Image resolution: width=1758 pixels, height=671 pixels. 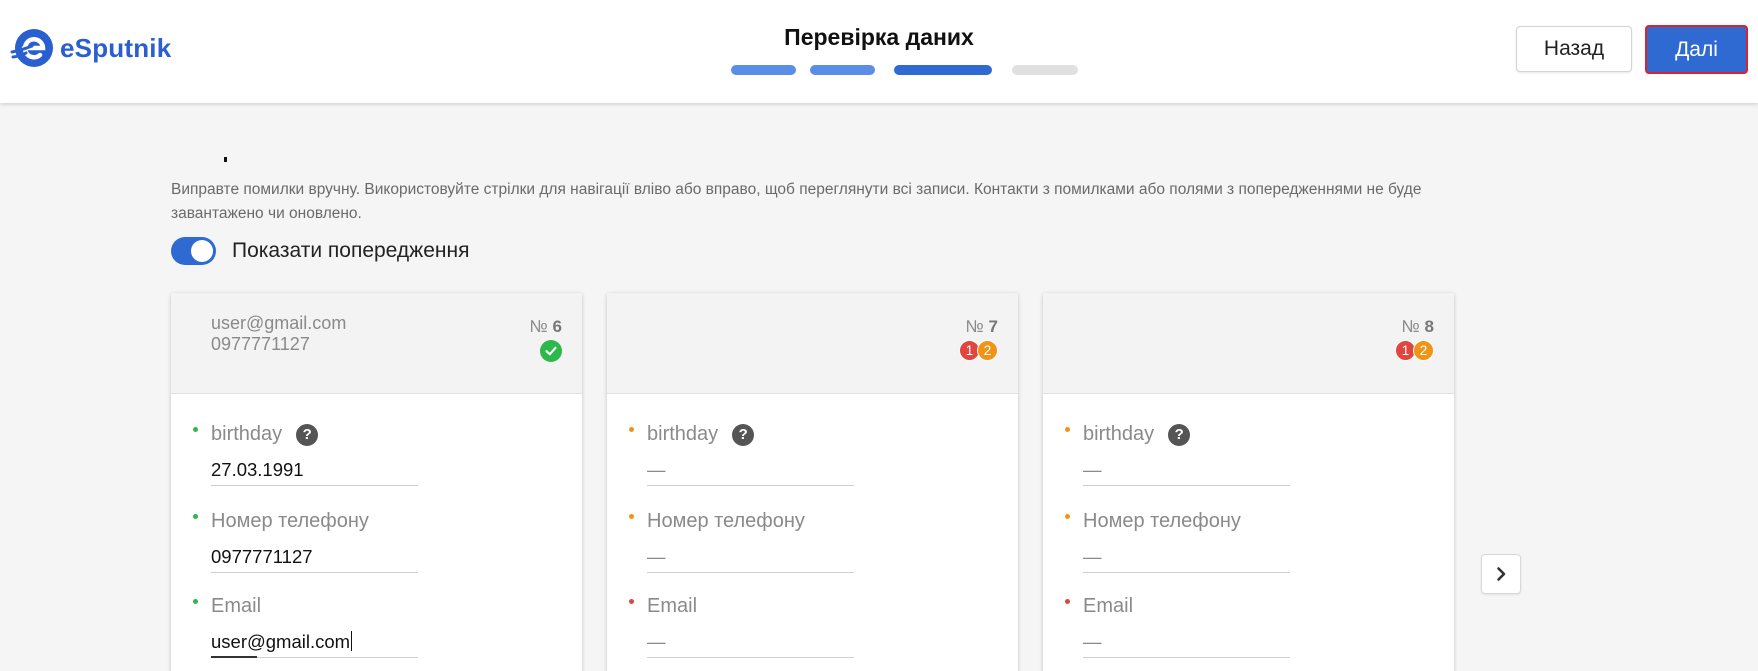 What do you see at coordinates (305, 454) in the screenshot?
I see `field-birthday: birthday? 27.03.1991` at bounding box center [305, 454].